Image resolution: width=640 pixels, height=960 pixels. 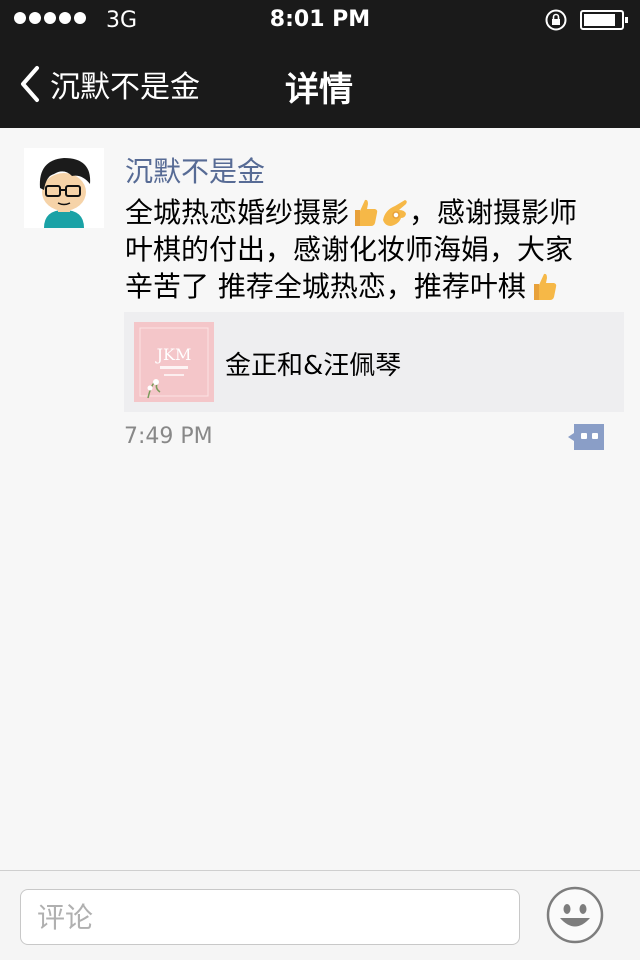 What do you see at coordinates (320, 20) in the screenshot?
I see `status-bar: 3G 8:01 PM` at bounding box center [320, 20].